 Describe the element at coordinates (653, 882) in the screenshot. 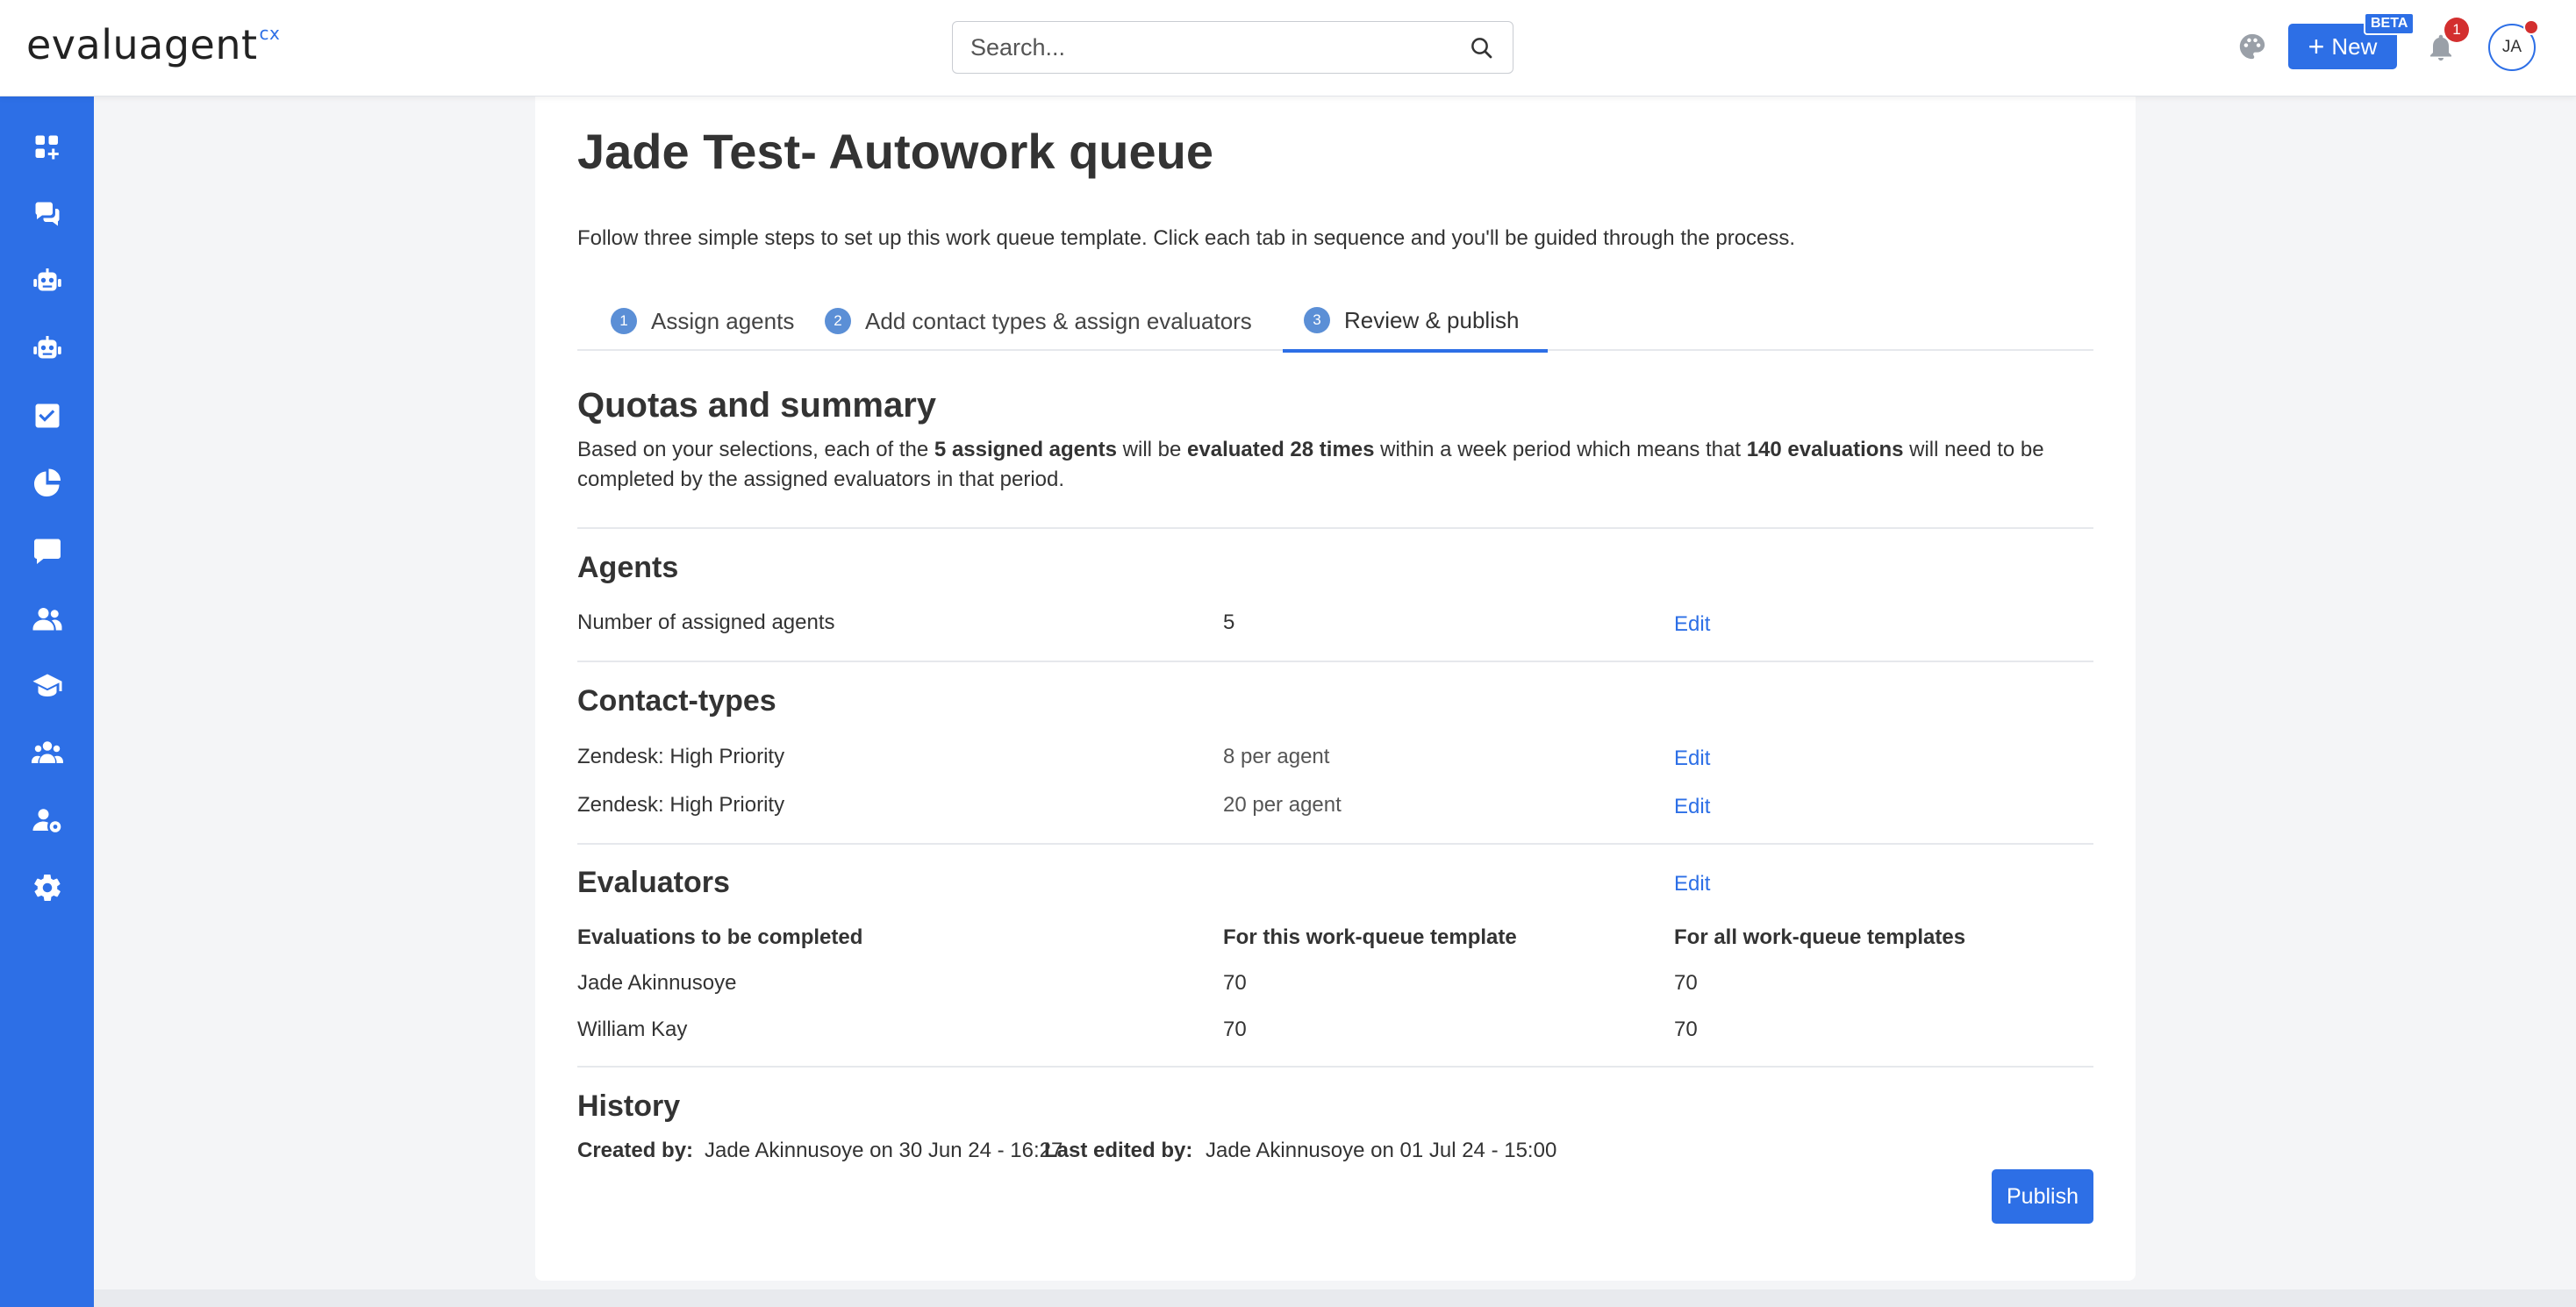

I see `evaluators-heading: Evaluators` at that location.